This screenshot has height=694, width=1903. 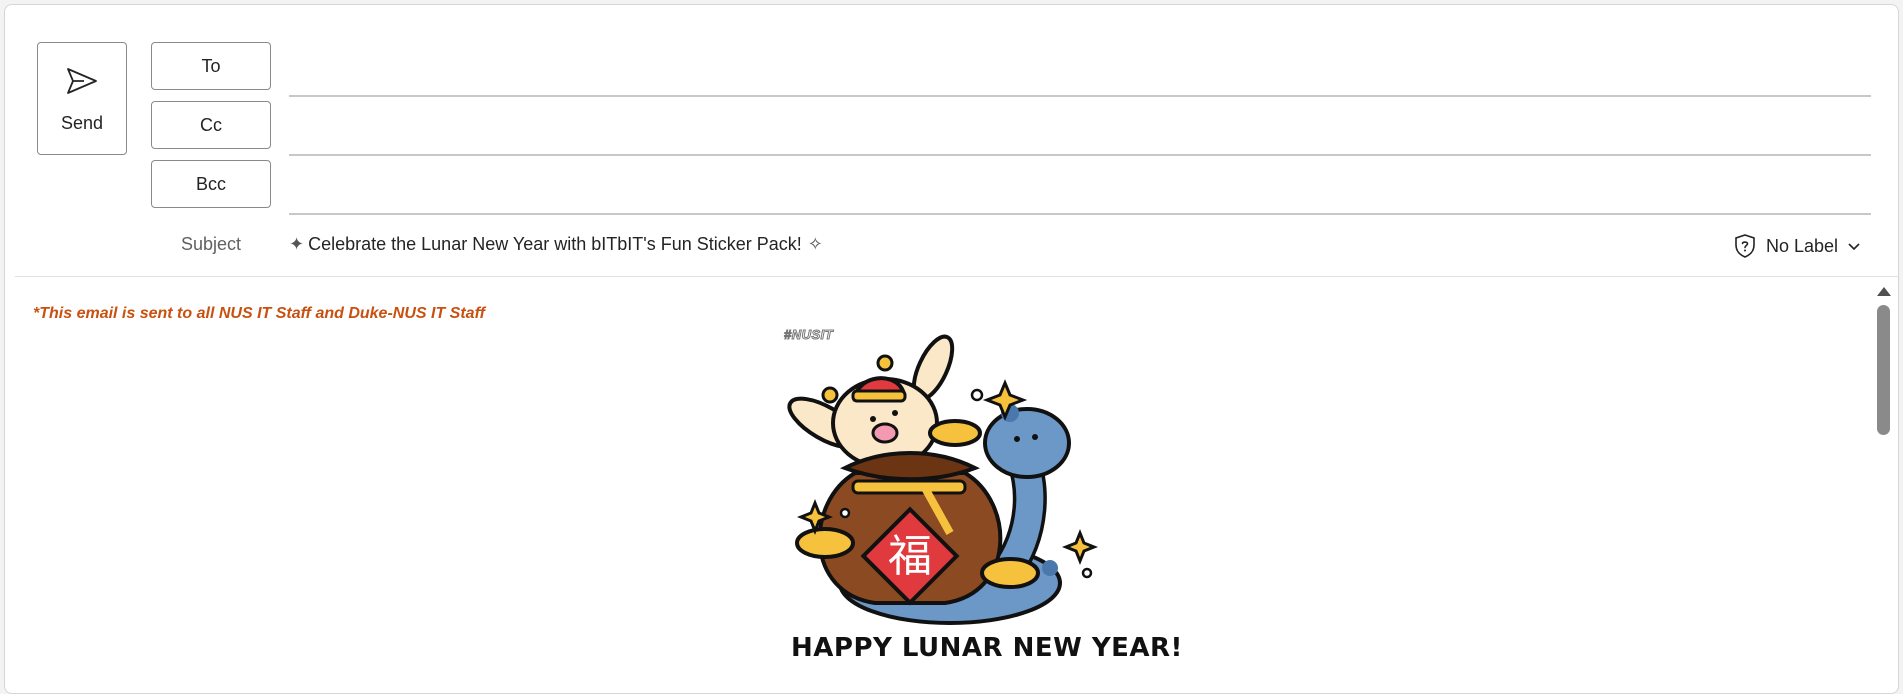 I want to click on gold-ingot-left, so click(x=825, y=543).